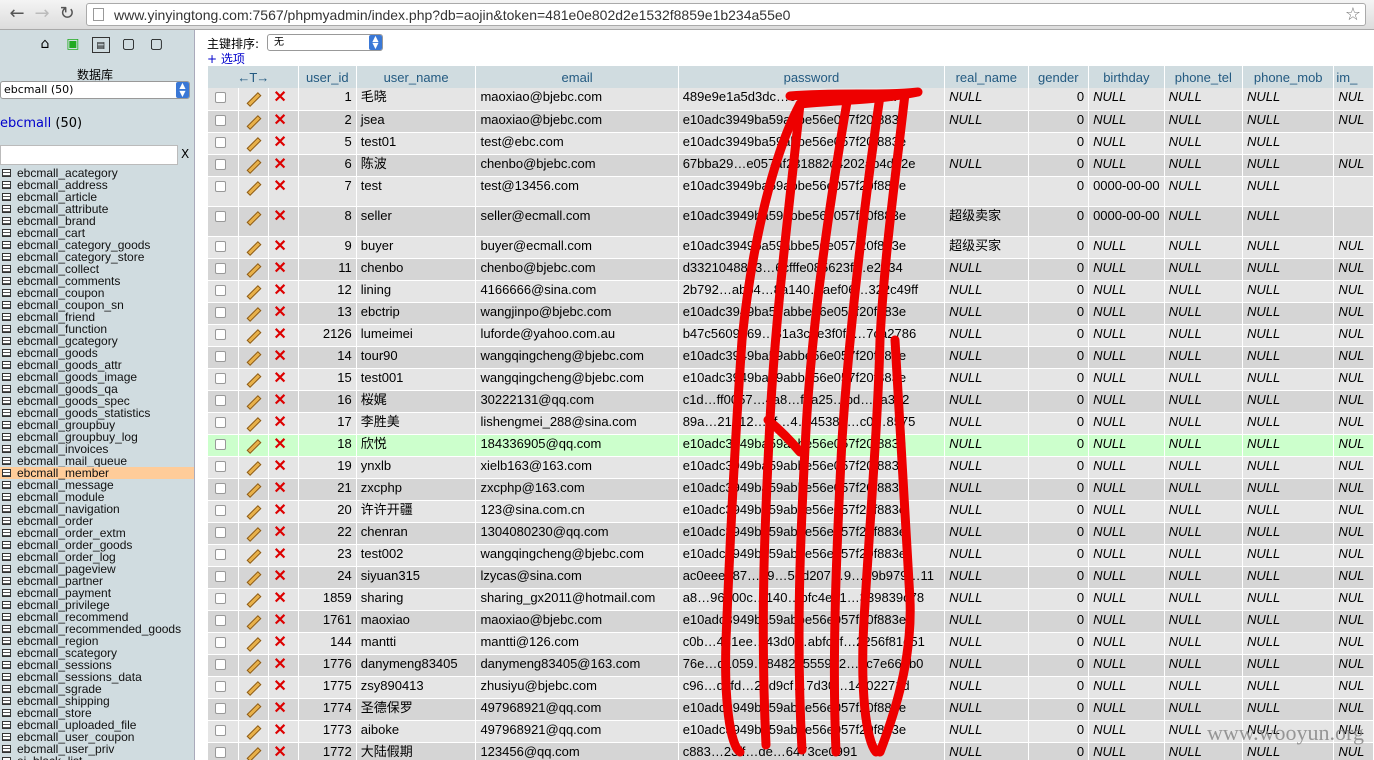  I want to click on table-filter-input, so click(89, 155).